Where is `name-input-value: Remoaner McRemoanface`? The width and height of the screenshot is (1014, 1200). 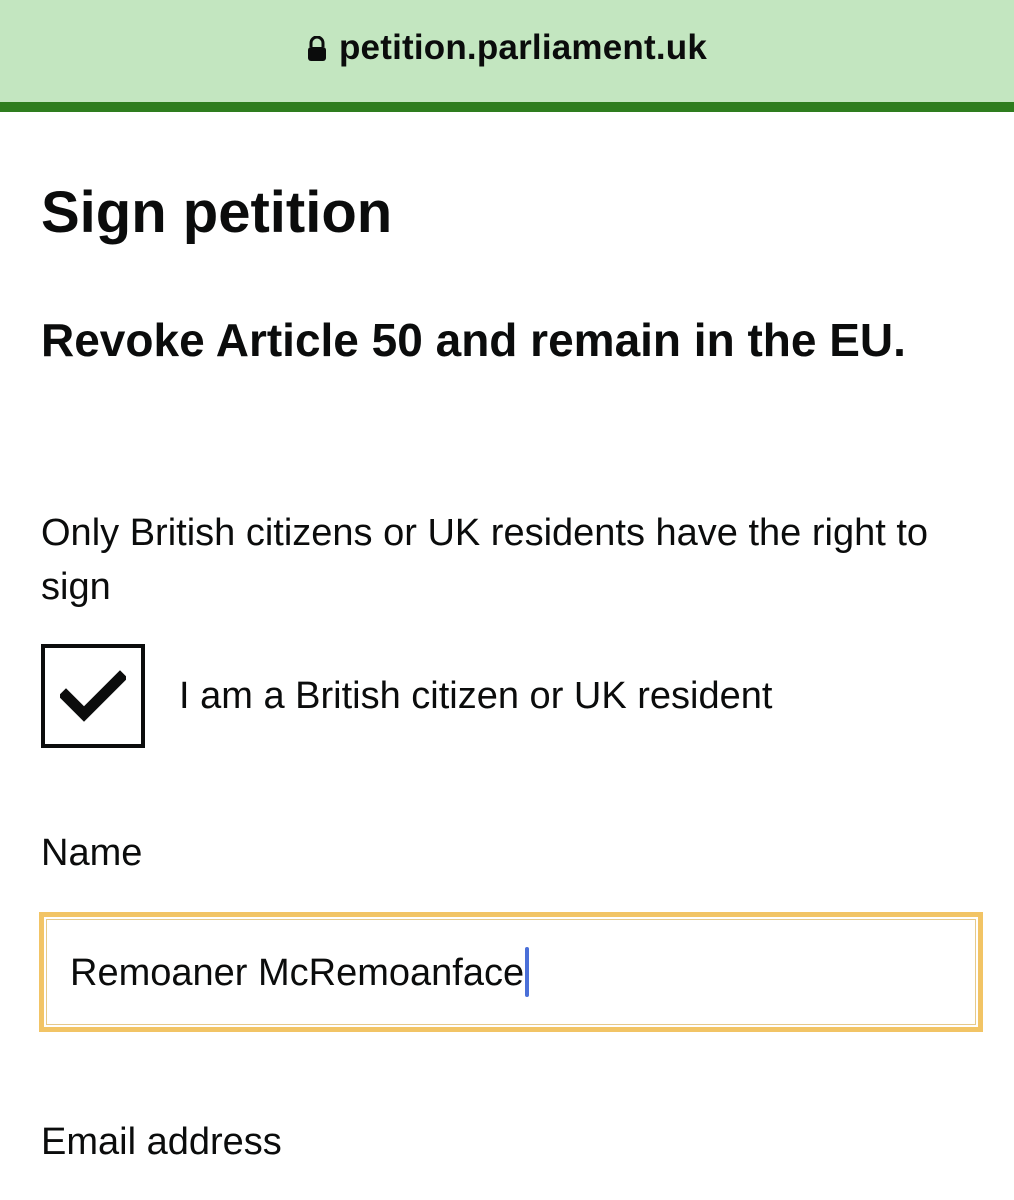
name-input-value: Remoaner McRemoanface is located at coordinates (300, 973).